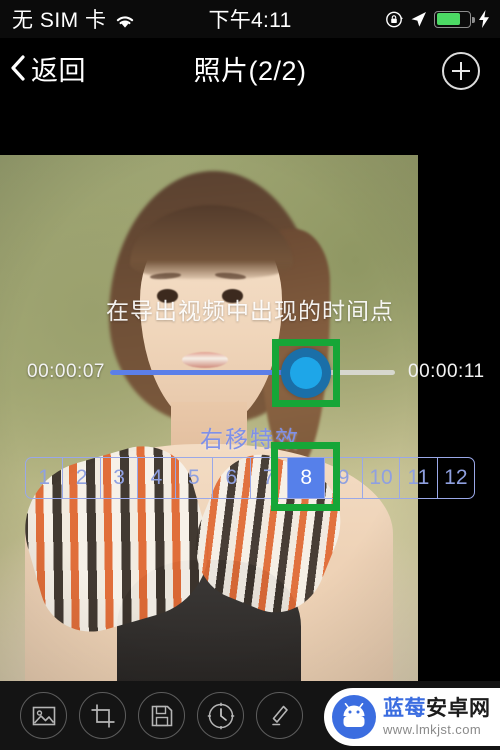 Image resolution: width=500 pixels, height=750 pixels. I want to click on battery-icon, so click(454, 19).